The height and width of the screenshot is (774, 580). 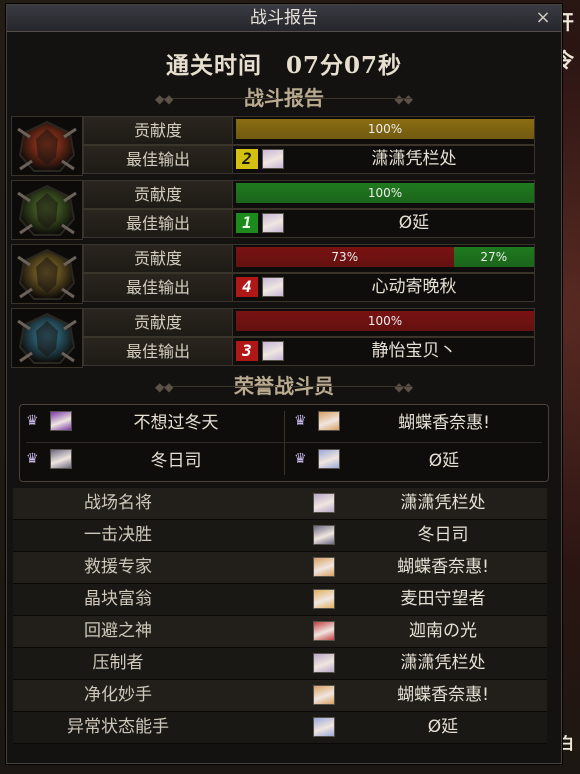 What do you see at coordinates (414, 287) in the screenshot?
I see `player-name: 心动寄晚秋` at bounding box center [414, 287].